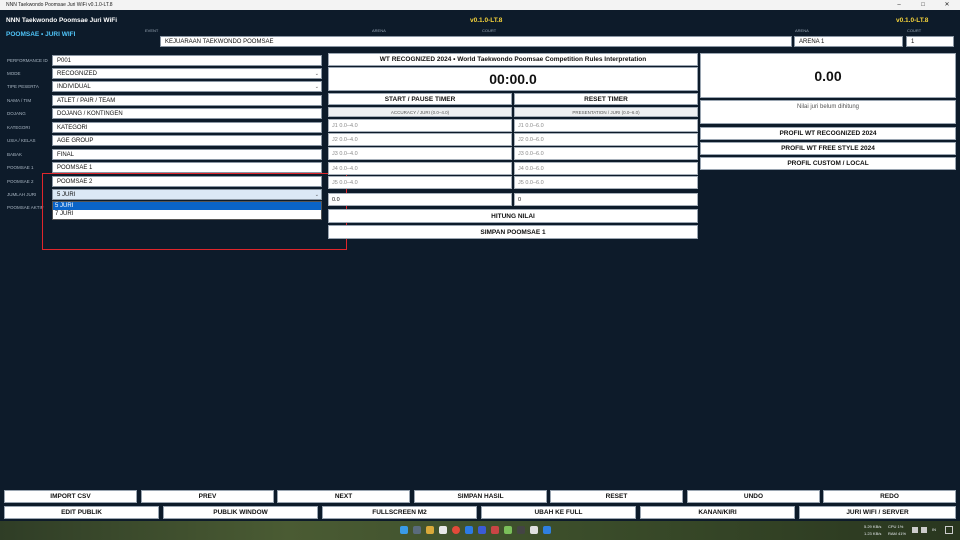 This screenshot has width=960, height=540. Describe the element at coordinates (15, 154) in the screenshot. I see `label-babak: BABAK` at that location.